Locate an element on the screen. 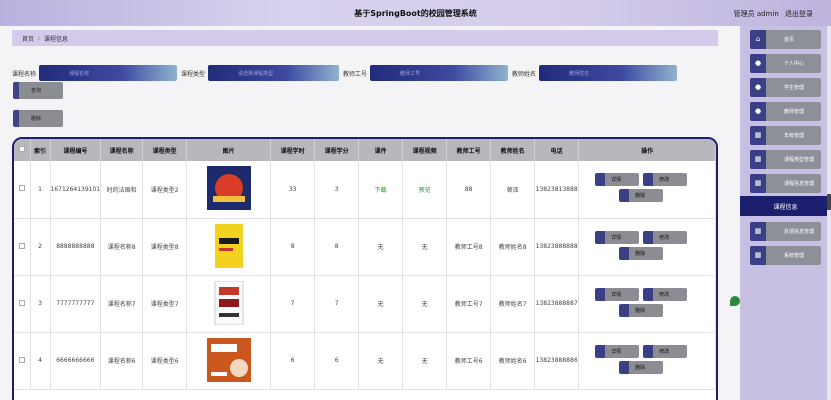 This screenshot has width=831, height=400. teacher-id-label: 教师工号 is located at coordinates (355, 74).